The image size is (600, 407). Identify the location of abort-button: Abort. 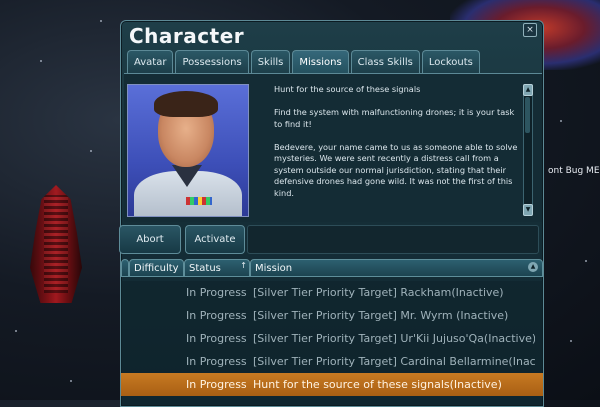
(150, 239).